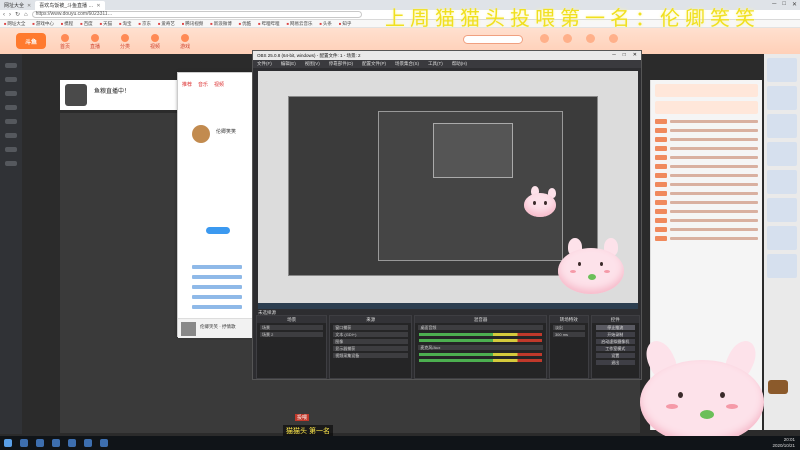  What do you see at coordinates (72, 443) in the screenshot?
I see `browser-icon` at bounding box center [72, 443].